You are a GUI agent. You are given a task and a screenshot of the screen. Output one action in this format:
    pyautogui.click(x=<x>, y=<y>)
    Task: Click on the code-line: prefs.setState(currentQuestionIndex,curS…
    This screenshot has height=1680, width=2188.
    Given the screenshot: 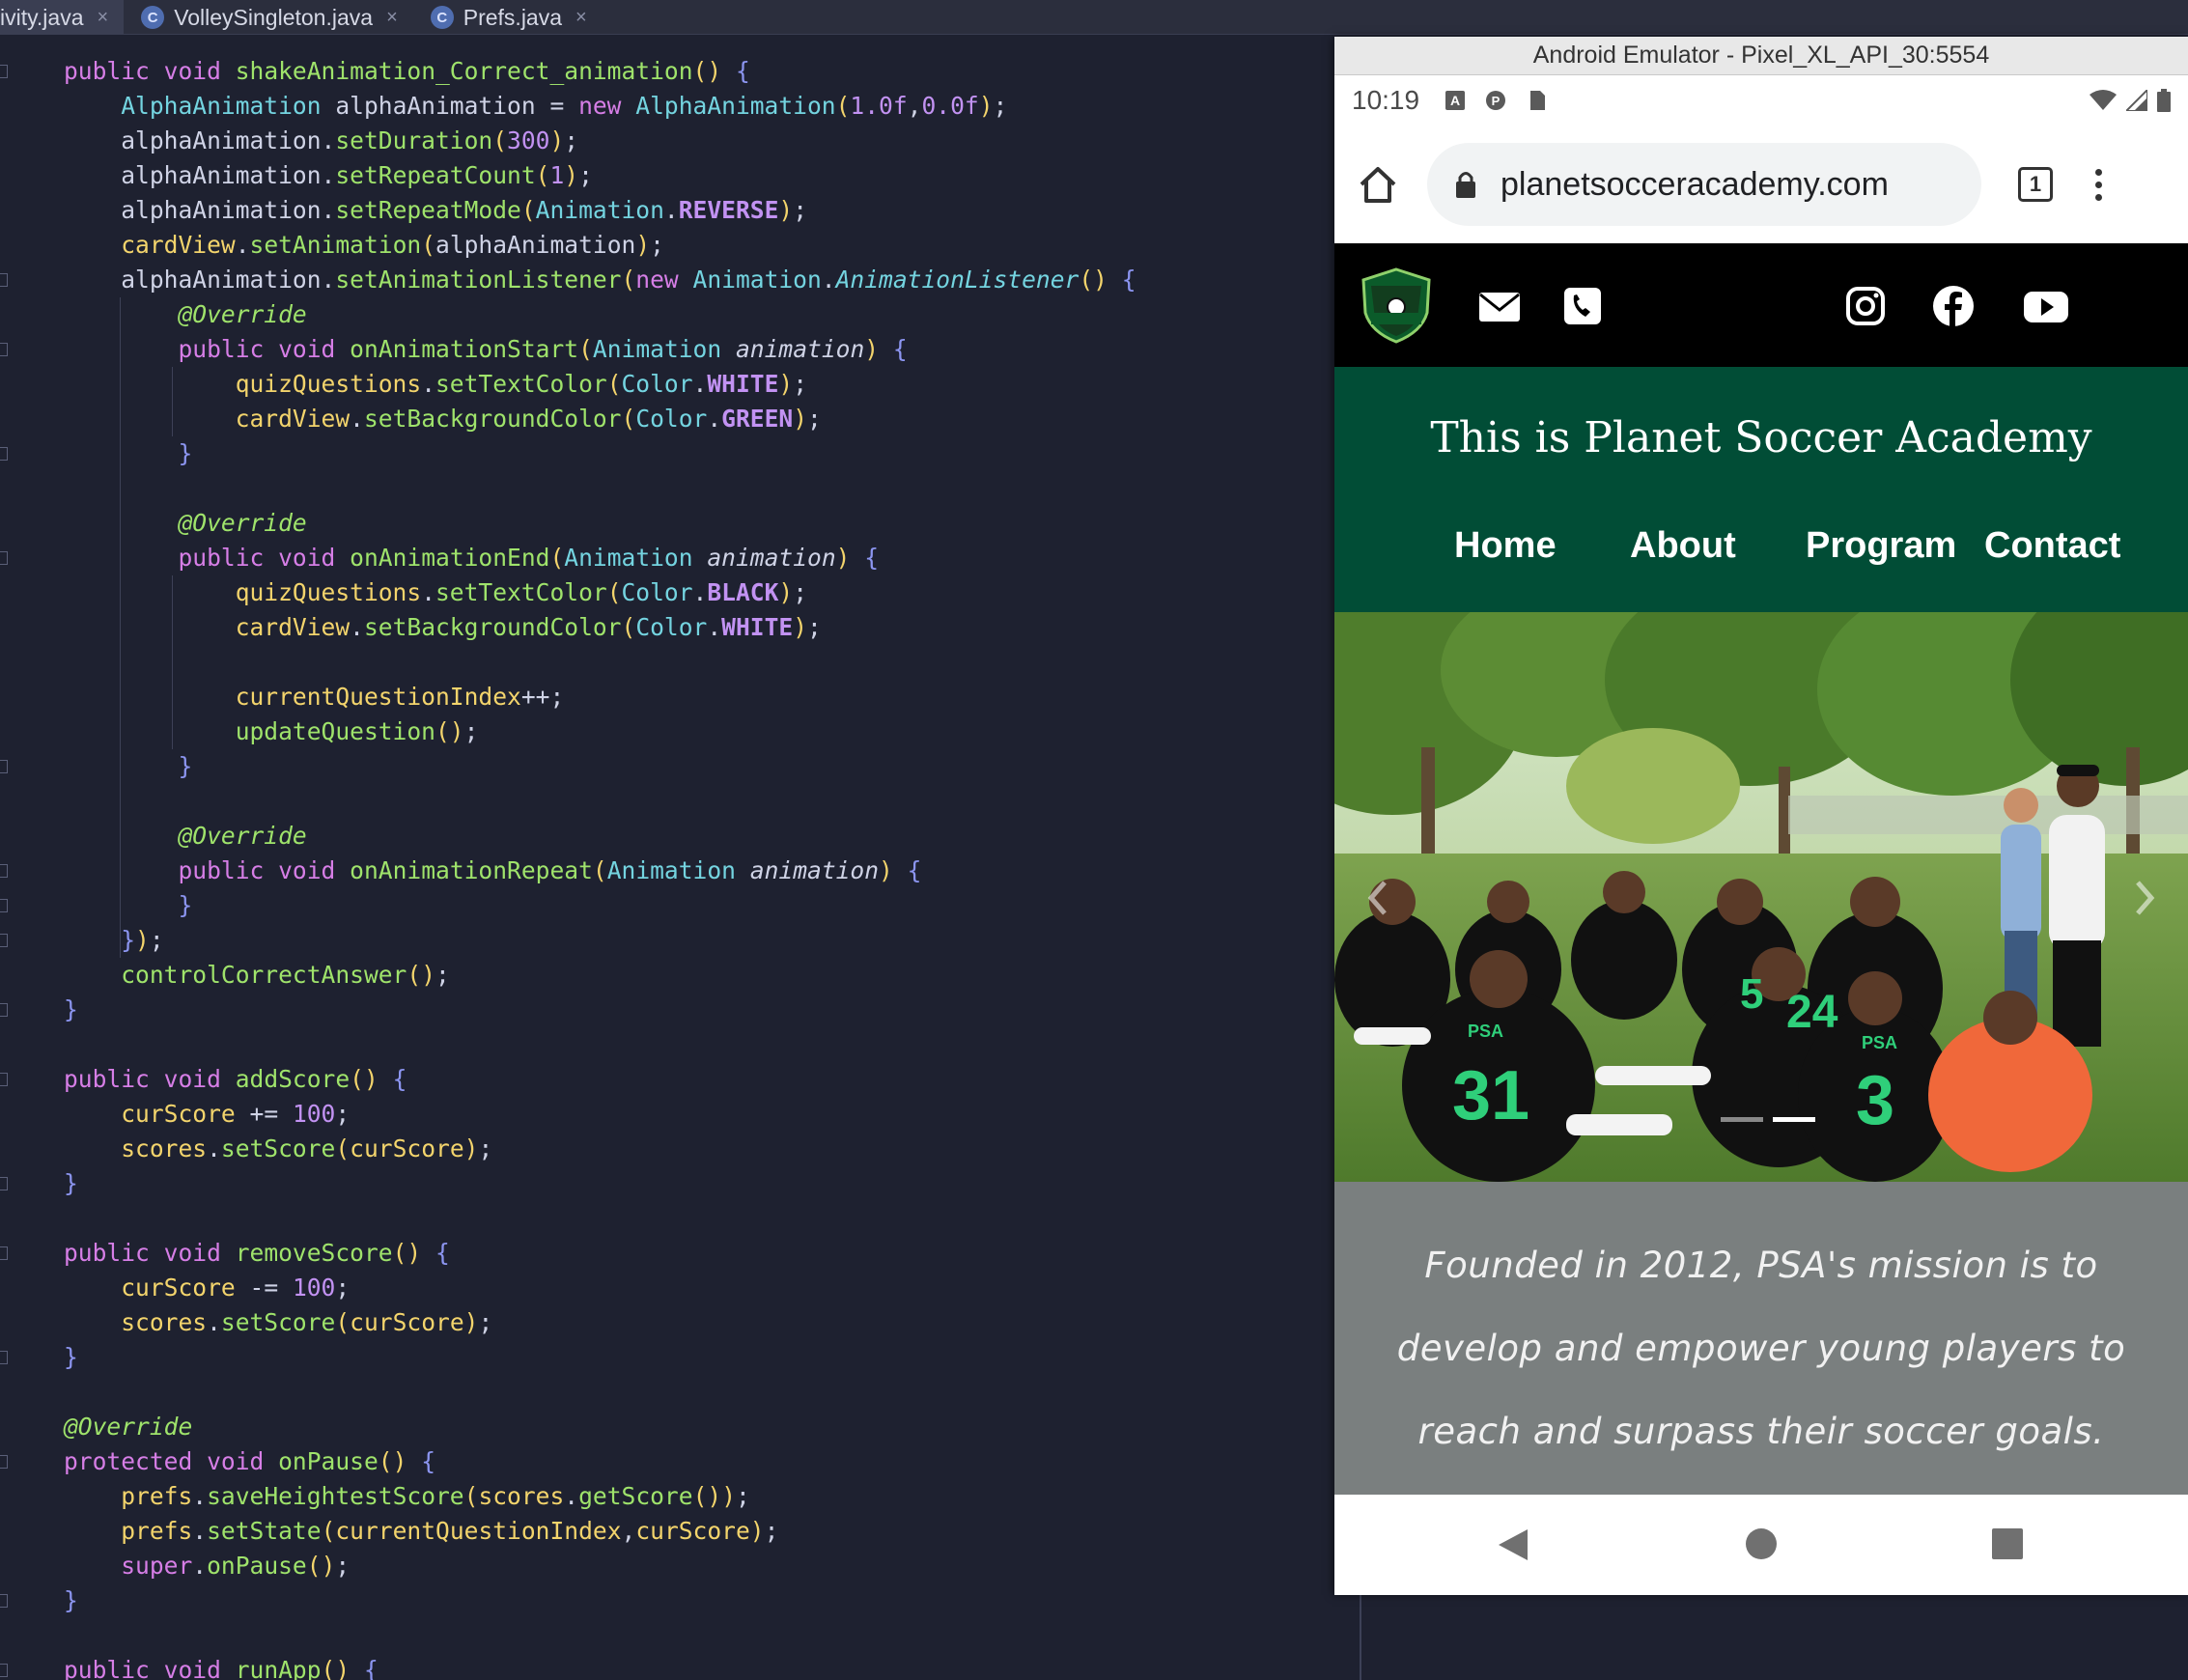 What is the action you would take?
    pyautogui.click(x=600, y=1532)
    